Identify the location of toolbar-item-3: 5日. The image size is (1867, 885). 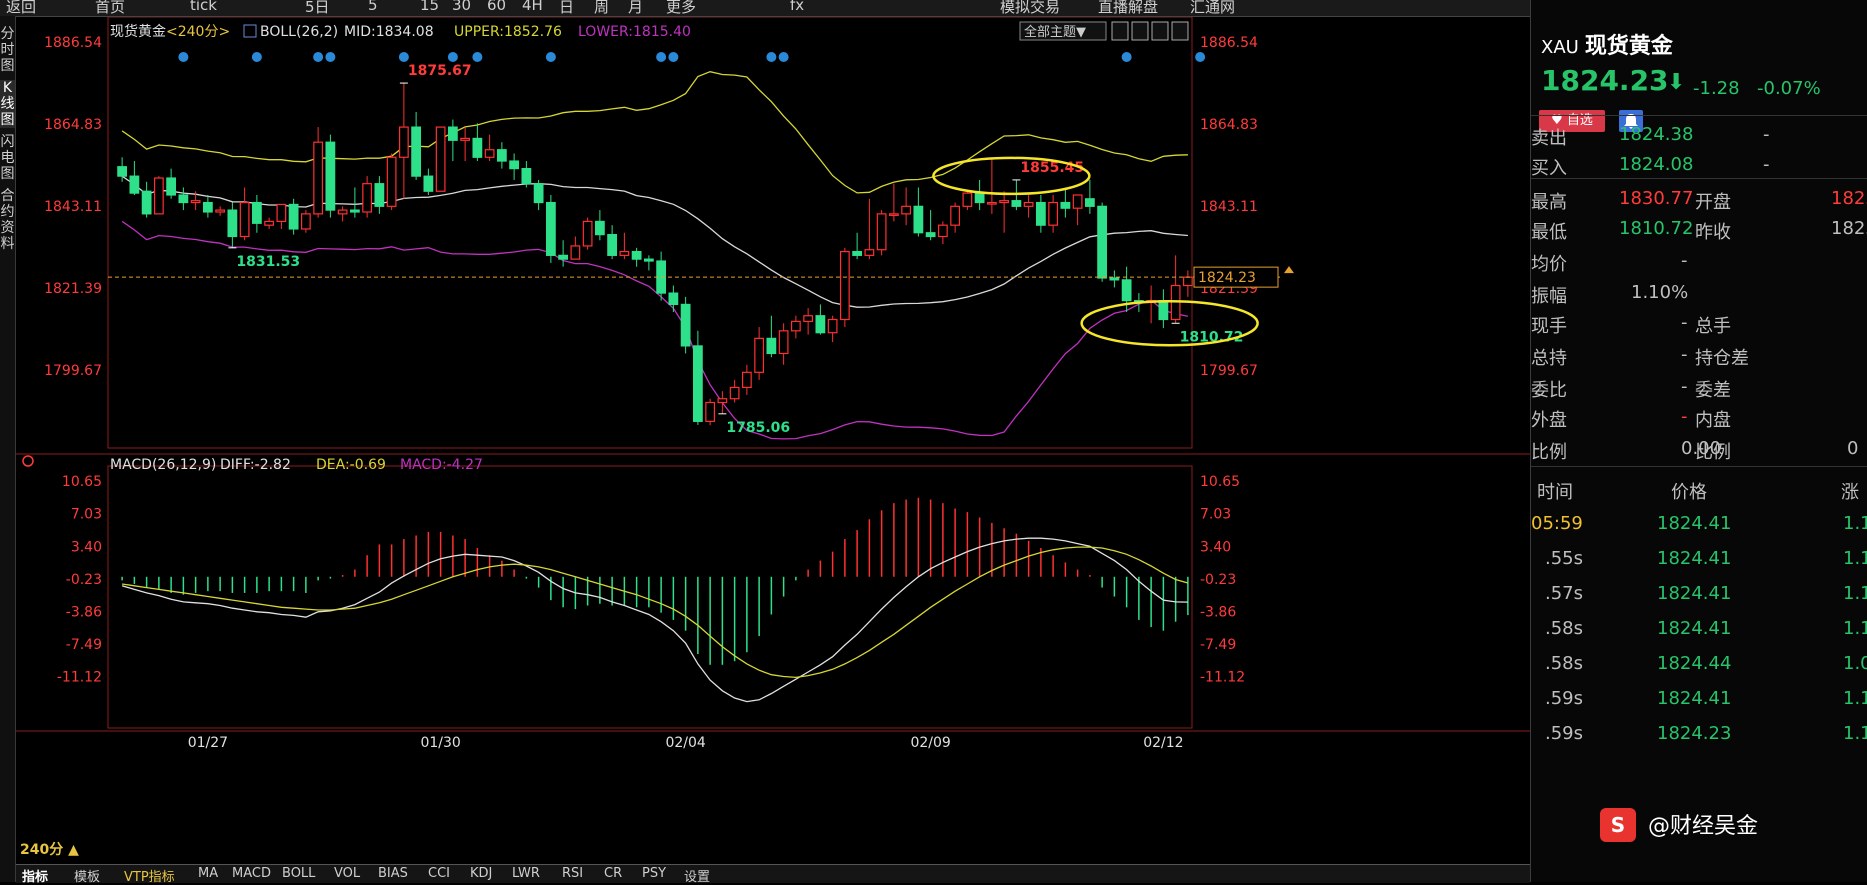
(317, 8).